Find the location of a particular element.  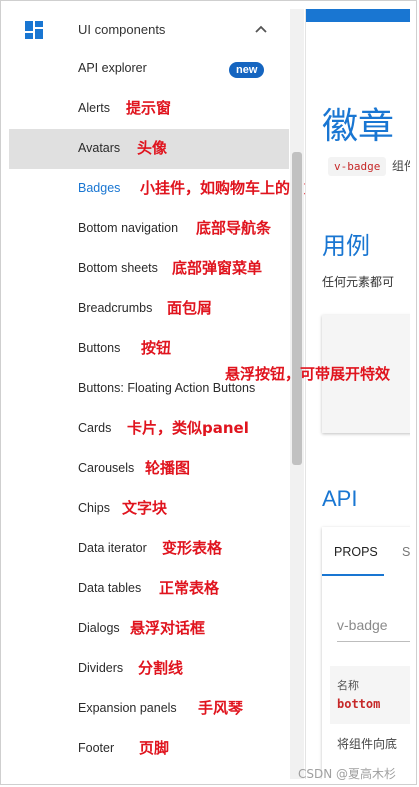

annotation: 变形表格 is located at coordinates (192, 548).